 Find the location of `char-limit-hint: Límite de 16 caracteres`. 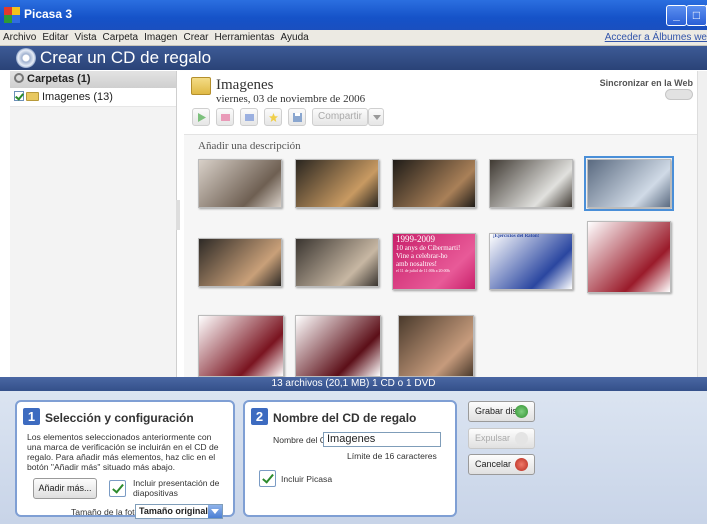

char-limit-hint: Límite de 16 caracteres is located at coordinates (392, 456).